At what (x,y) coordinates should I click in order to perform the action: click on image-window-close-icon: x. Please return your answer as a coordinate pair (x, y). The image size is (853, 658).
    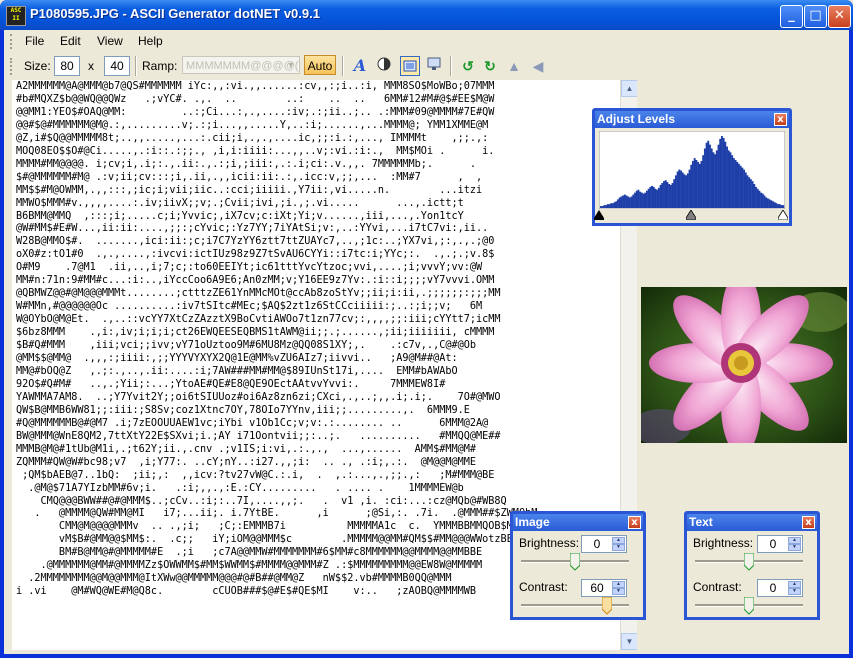
    Looking at the image, I should click on (634, 522).